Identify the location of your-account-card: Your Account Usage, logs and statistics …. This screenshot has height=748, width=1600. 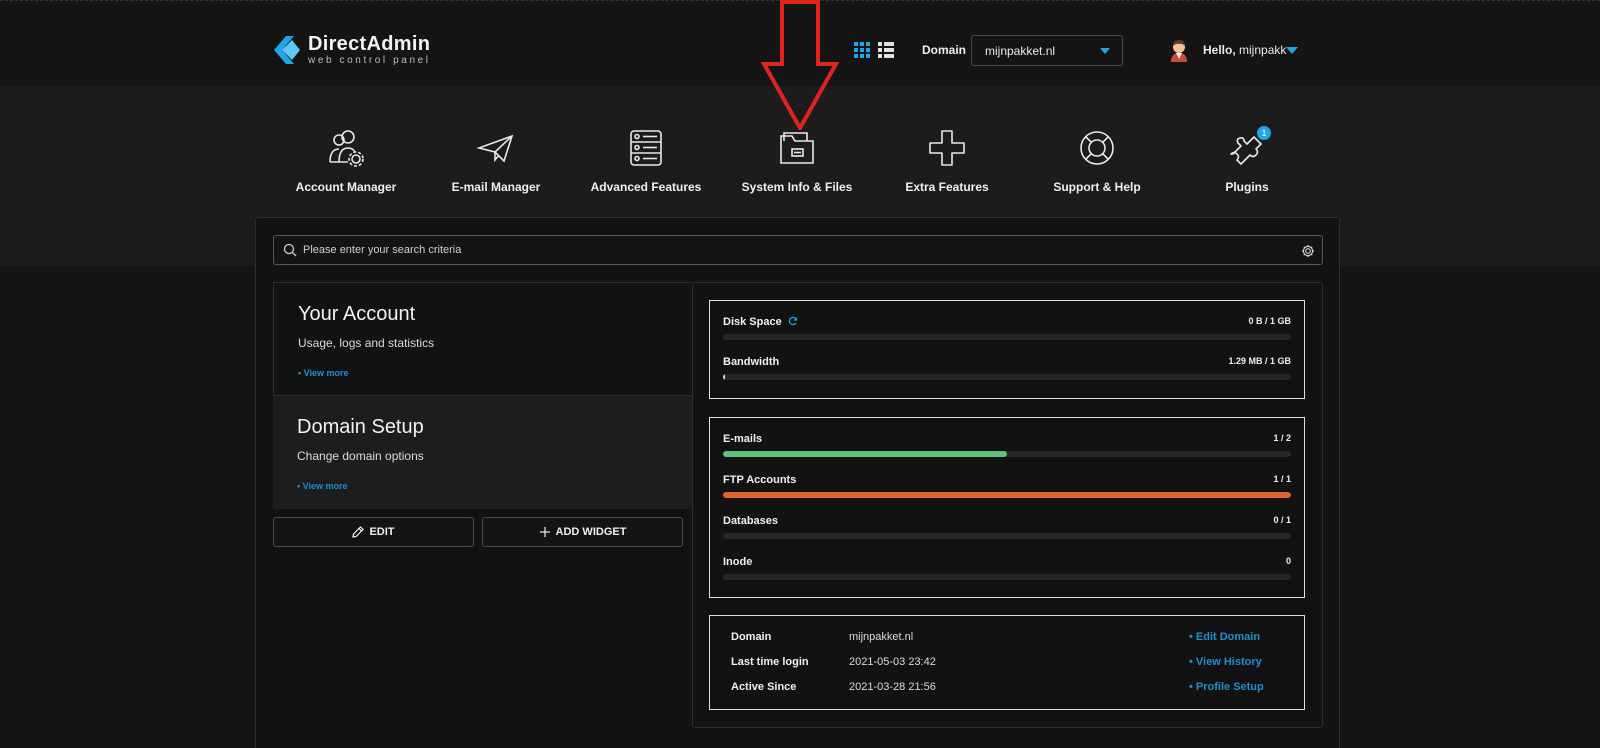
(482, 339).